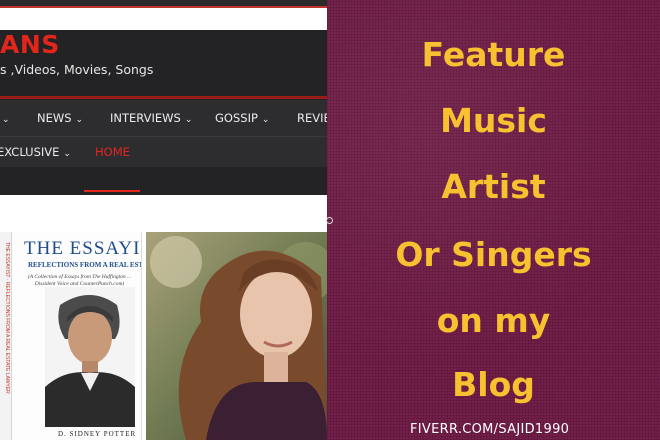  I want to click on book-subtitle: REFLECTIONS FROM A REAL ESTATE, so click(85, 265).